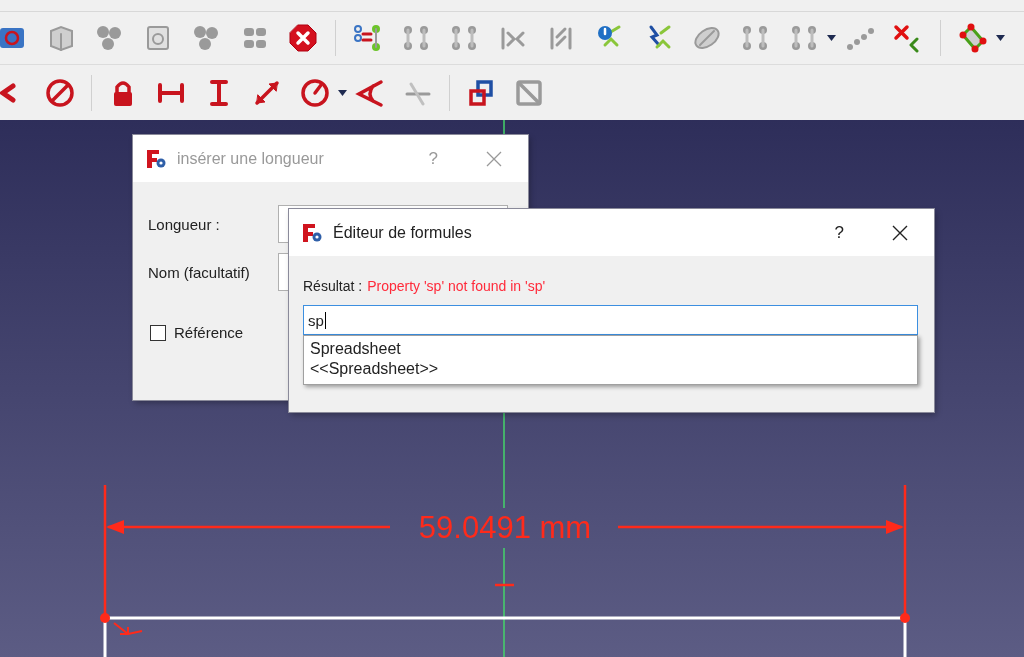 Image resolution: width=1024 pixels, height=657 pixels. Describe the element at coordinates (303, 38) in the screenshot. I see `stop-icon` at that location.